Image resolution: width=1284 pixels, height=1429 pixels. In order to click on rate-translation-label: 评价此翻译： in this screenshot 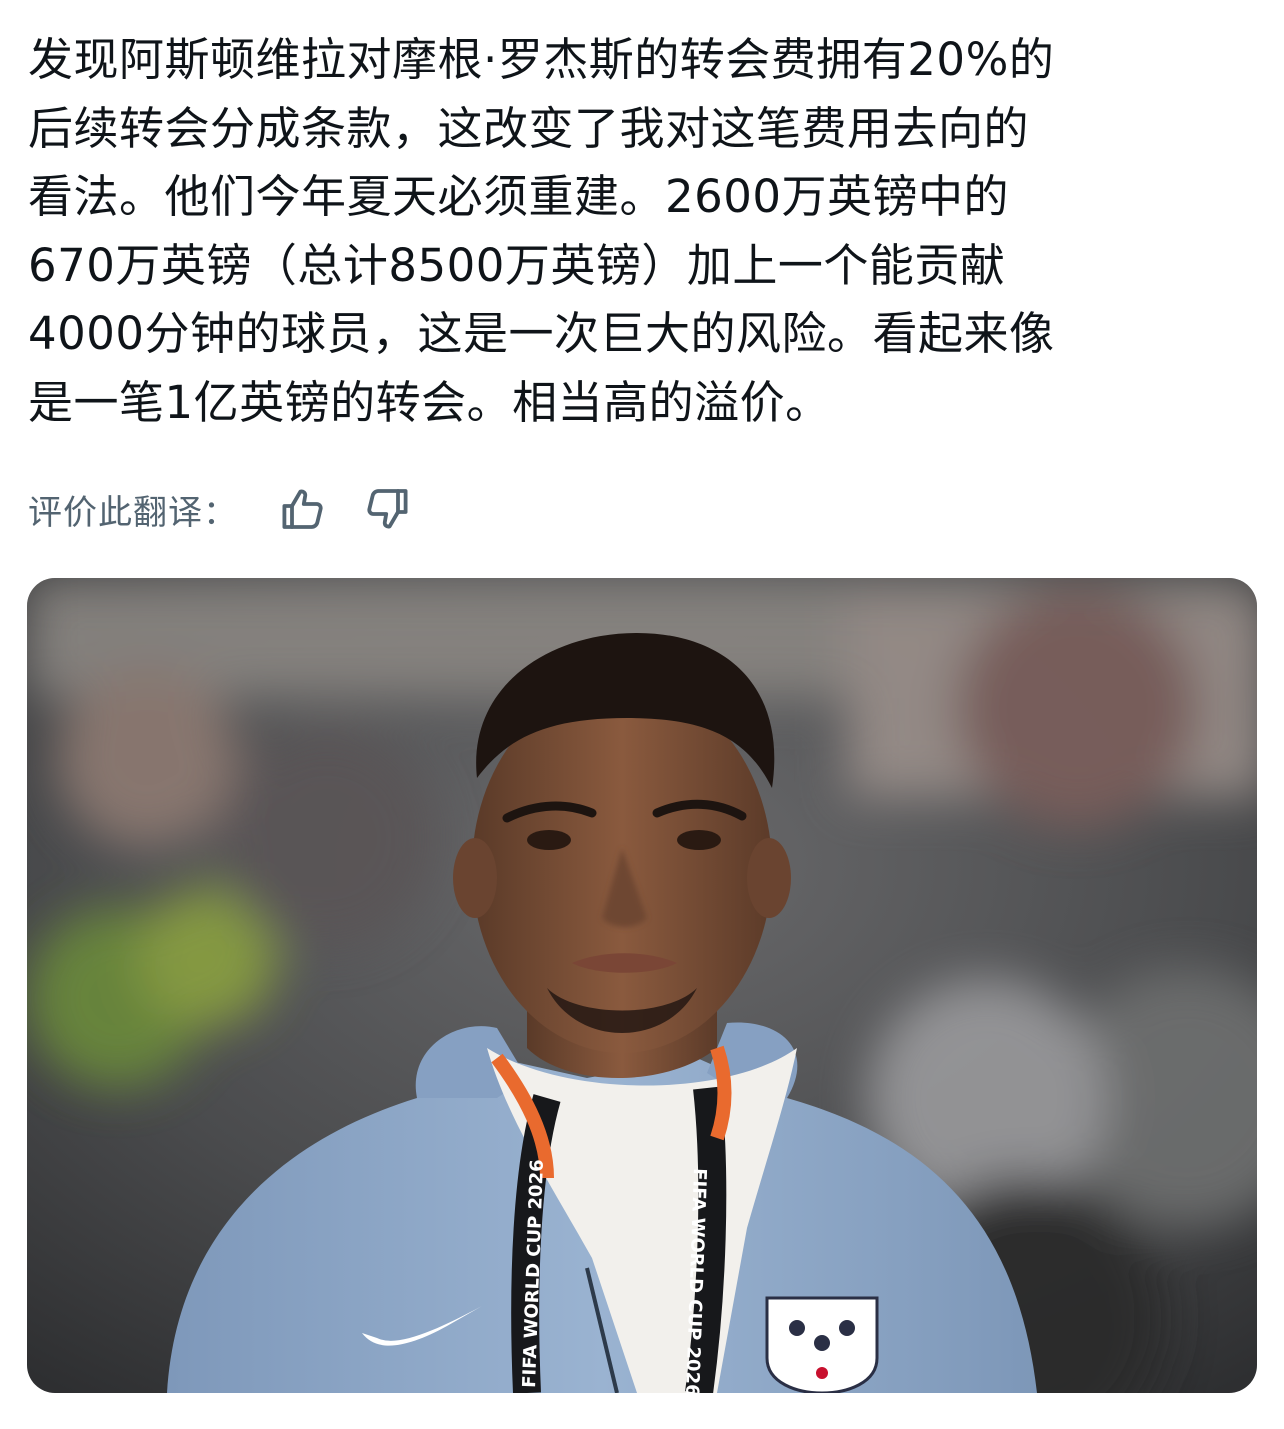, I will do `click(133, 512)`.